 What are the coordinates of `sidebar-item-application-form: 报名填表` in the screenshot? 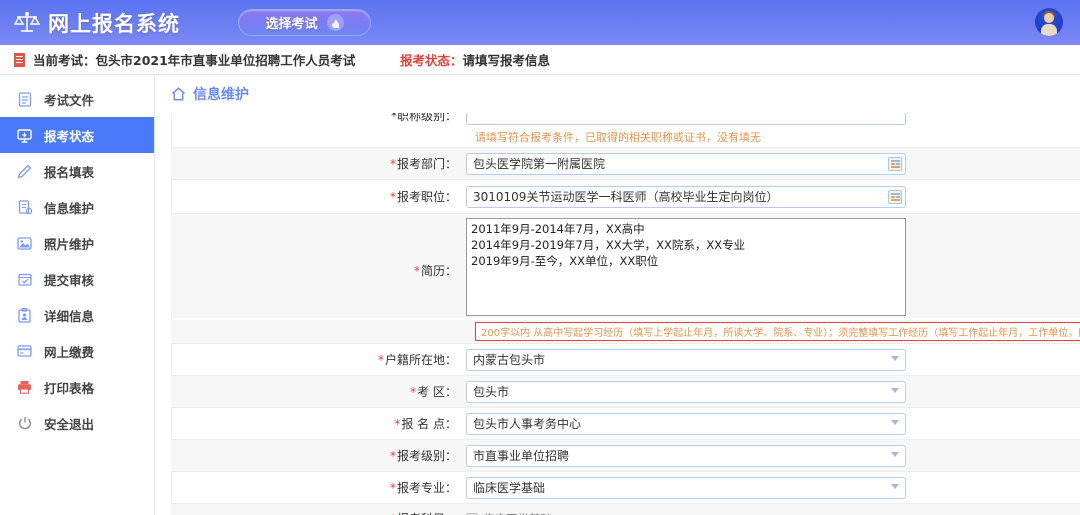 It's located at (77, 171).